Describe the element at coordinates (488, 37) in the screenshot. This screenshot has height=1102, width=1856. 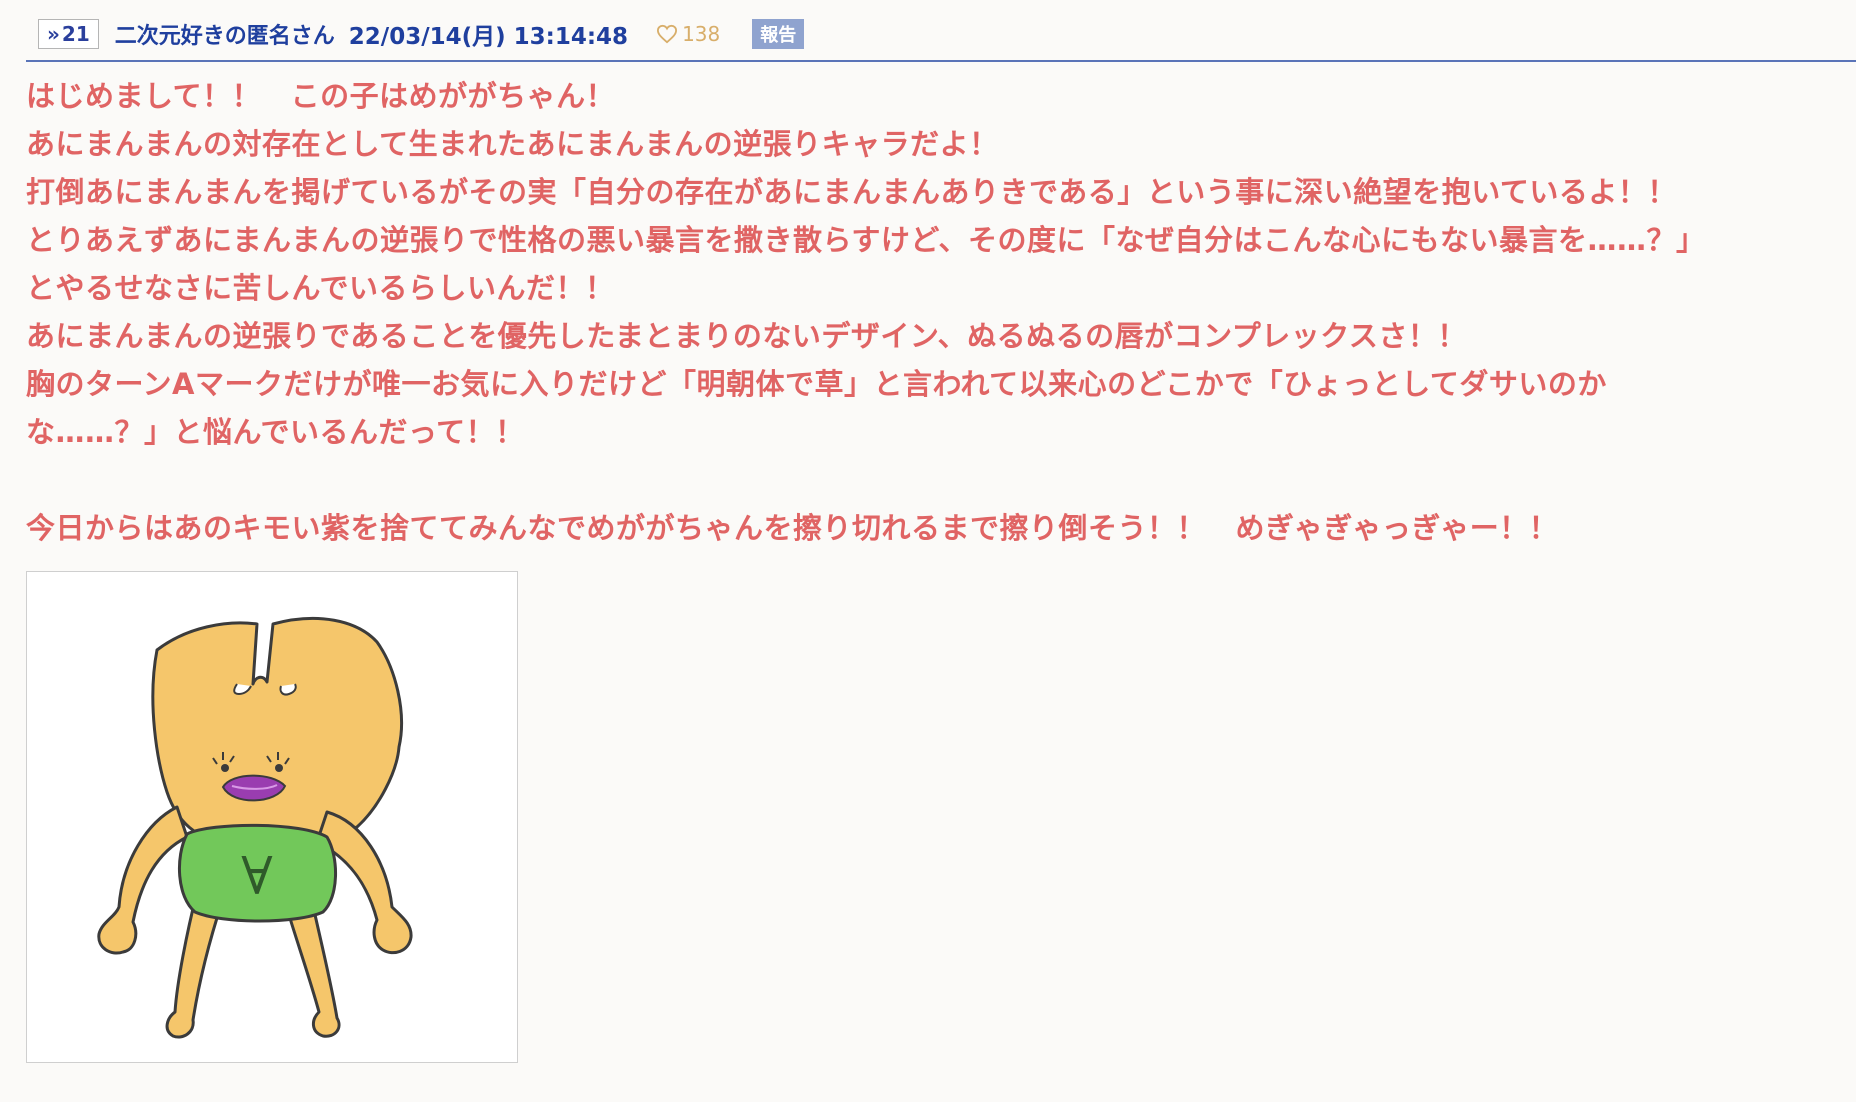
I see `post-date: 22/03/14(月) 13:14:48` at that location.